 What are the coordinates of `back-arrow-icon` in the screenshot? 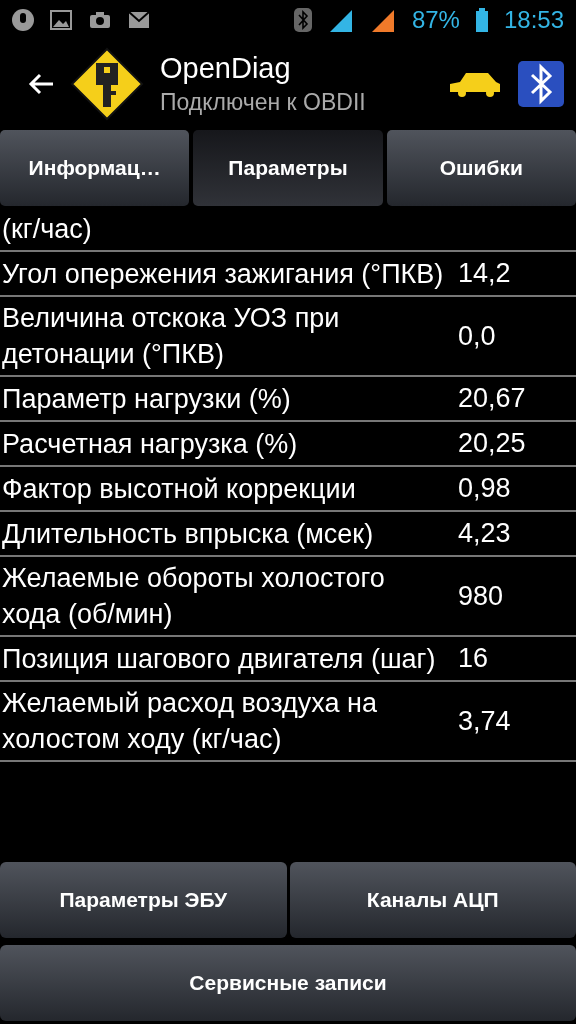 It's located at (41, 84).